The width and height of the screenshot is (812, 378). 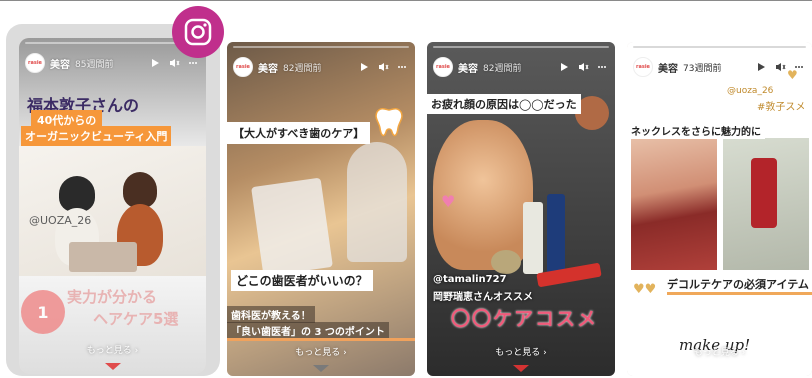 I want to click on story-question: どこの歯医者がいいの？, so click(x=302, y=280).